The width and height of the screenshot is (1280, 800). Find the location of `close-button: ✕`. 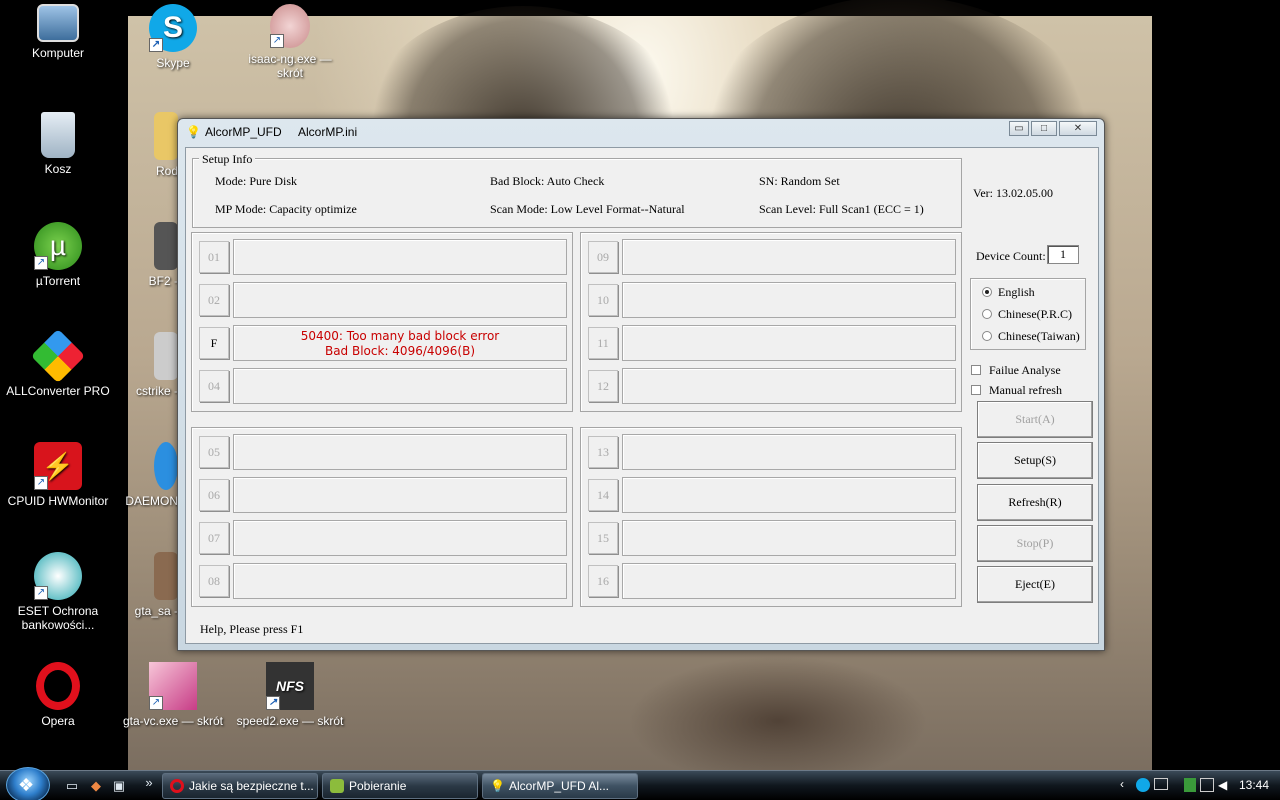

close-button: ✕ is located at coordinates (1078, 128).